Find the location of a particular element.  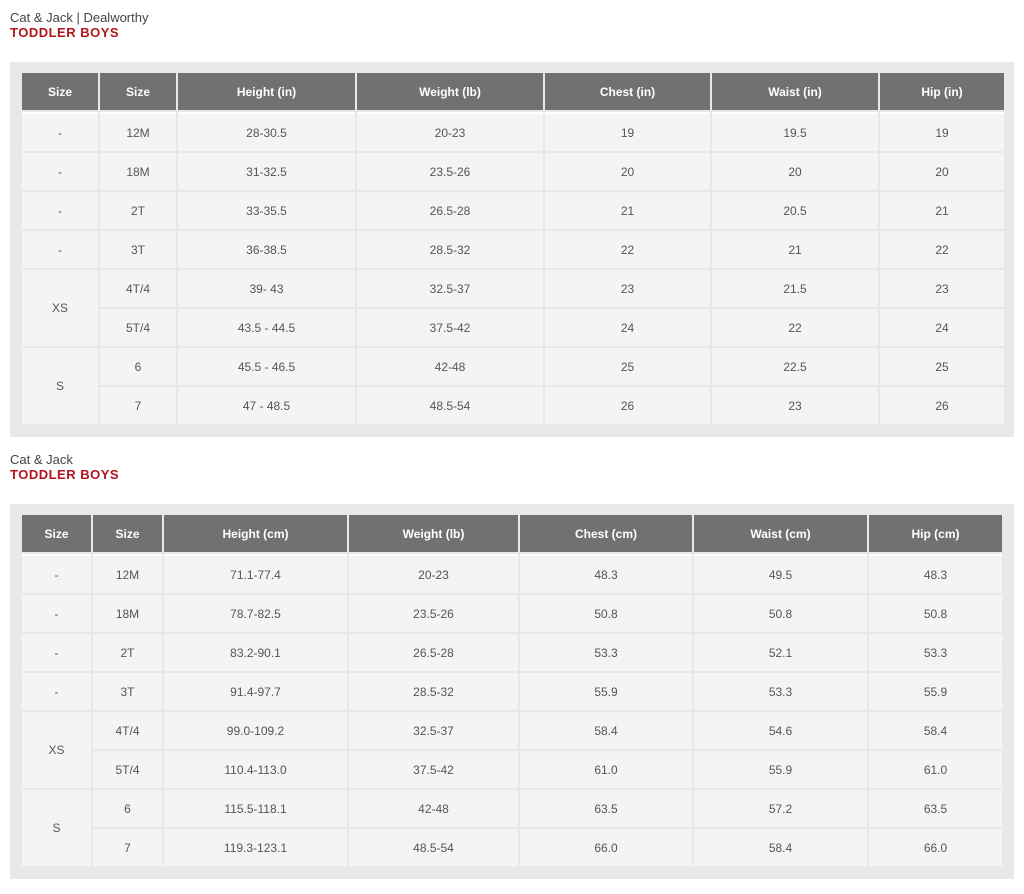

height-cell: 110.4-113.0 is located at coordinates (255, 769).